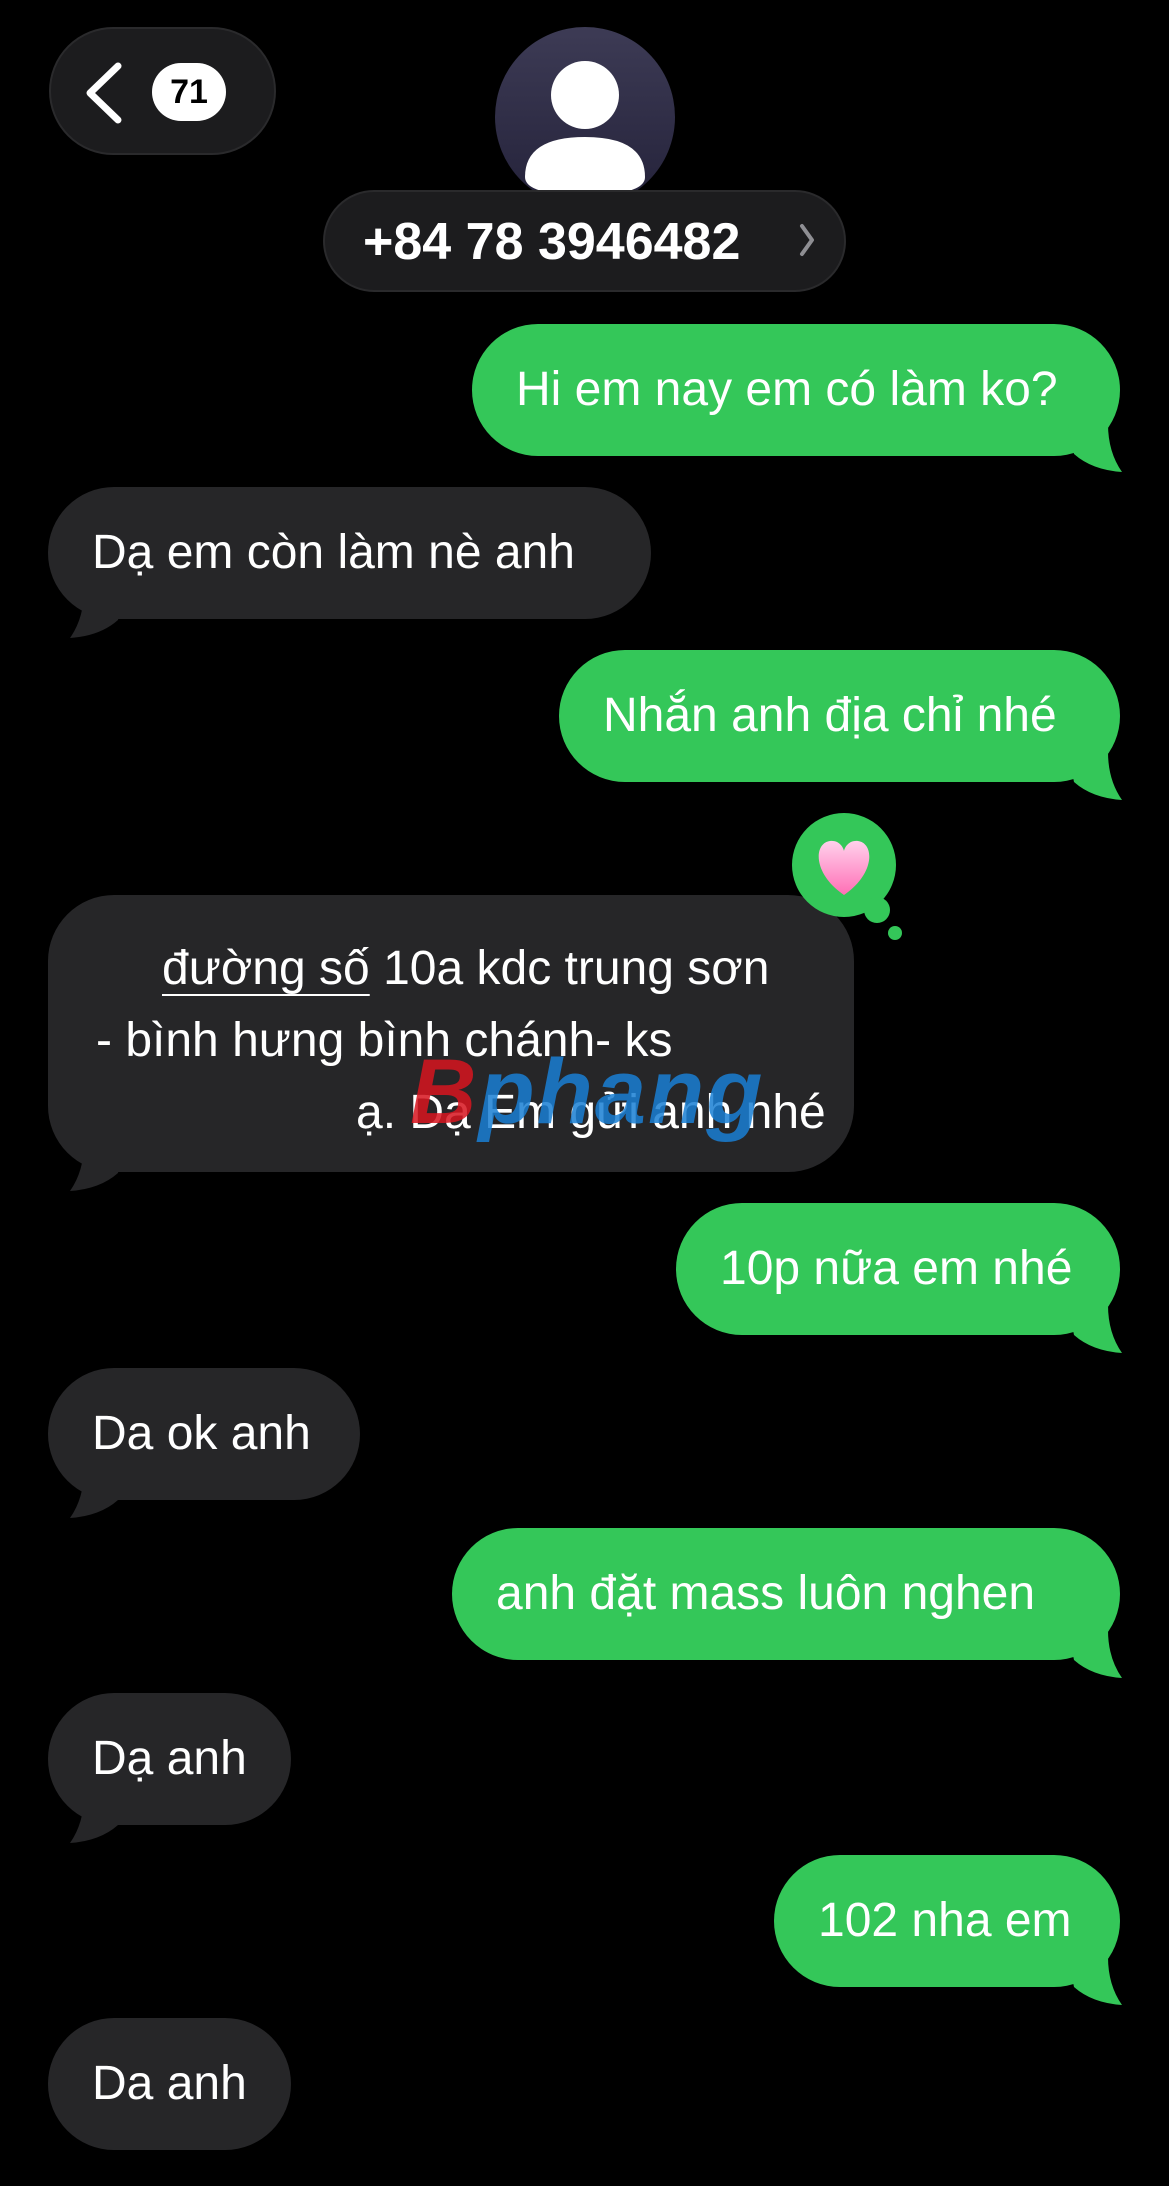 The width and height of the screenshot is (1169, 2186). I want to click on message-bubble-outgoing: Nhắn anh địa chỉ nhé, so click(839, 716).